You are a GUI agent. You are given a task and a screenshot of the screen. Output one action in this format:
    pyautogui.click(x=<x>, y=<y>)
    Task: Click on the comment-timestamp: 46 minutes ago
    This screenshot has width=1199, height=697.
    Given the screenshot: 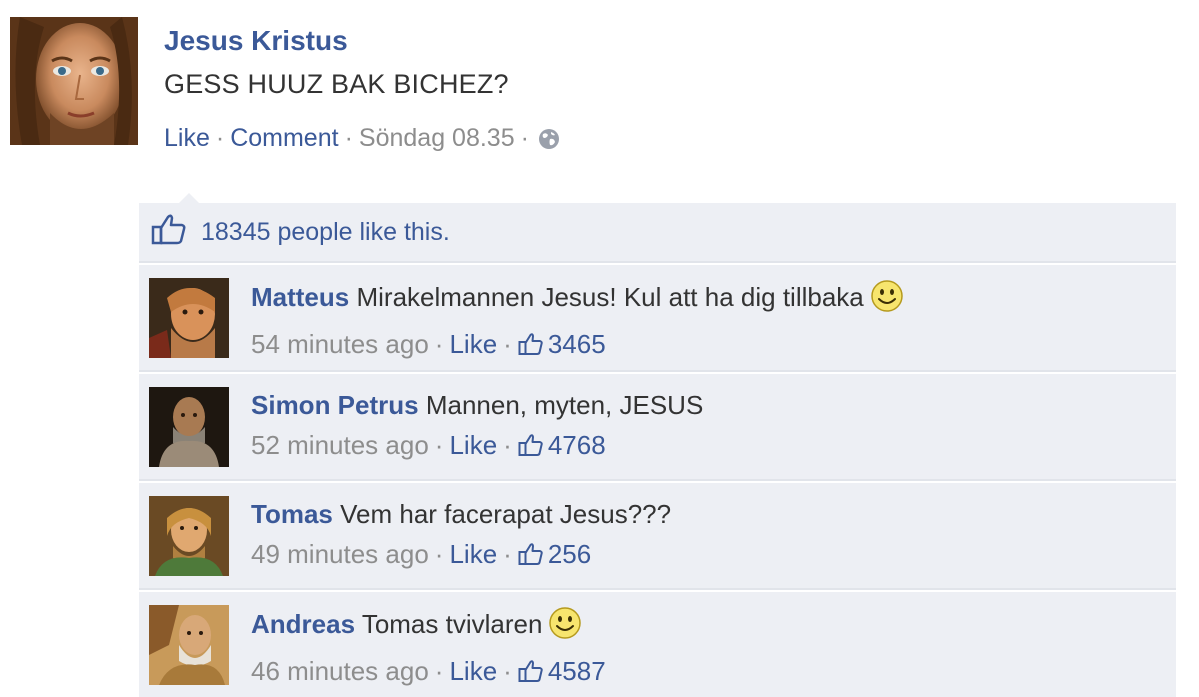 What is the action you would take?
    pyautogui.click(x=340, y=671)
    